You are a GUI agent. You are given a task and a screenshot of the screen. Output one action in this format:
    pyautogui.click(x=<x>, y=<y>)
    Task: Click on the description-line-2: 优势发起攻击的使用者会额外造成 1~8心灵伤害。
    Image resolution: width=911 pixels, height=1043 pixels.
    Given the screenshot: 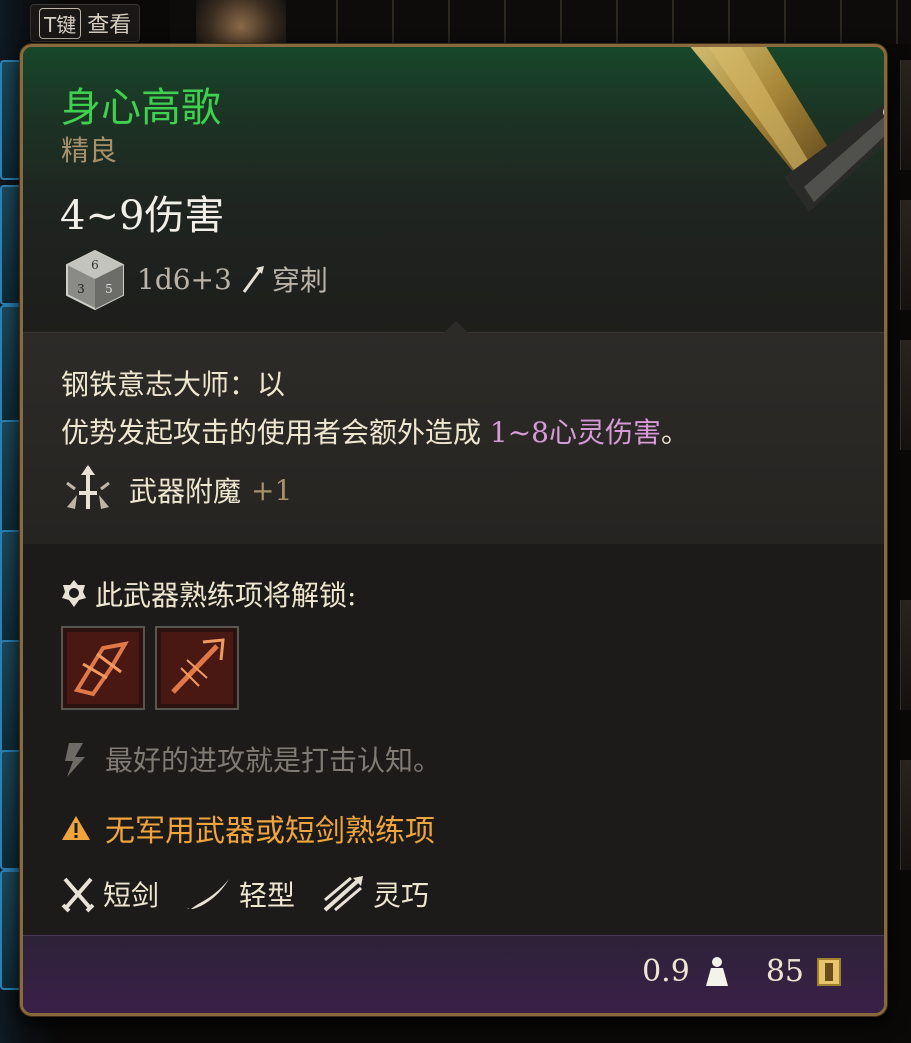 What is the action you would take?
    pyautogui.click(x=375, y=431)
    